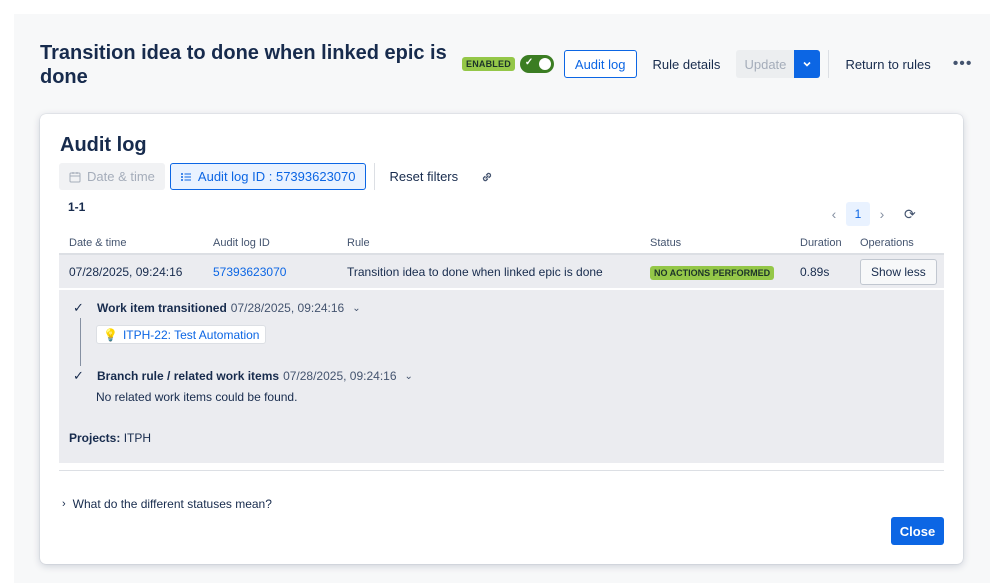  Describe the element at coordinates (488, 243) in the screenshot. I see `column-header: Rule` at that location.